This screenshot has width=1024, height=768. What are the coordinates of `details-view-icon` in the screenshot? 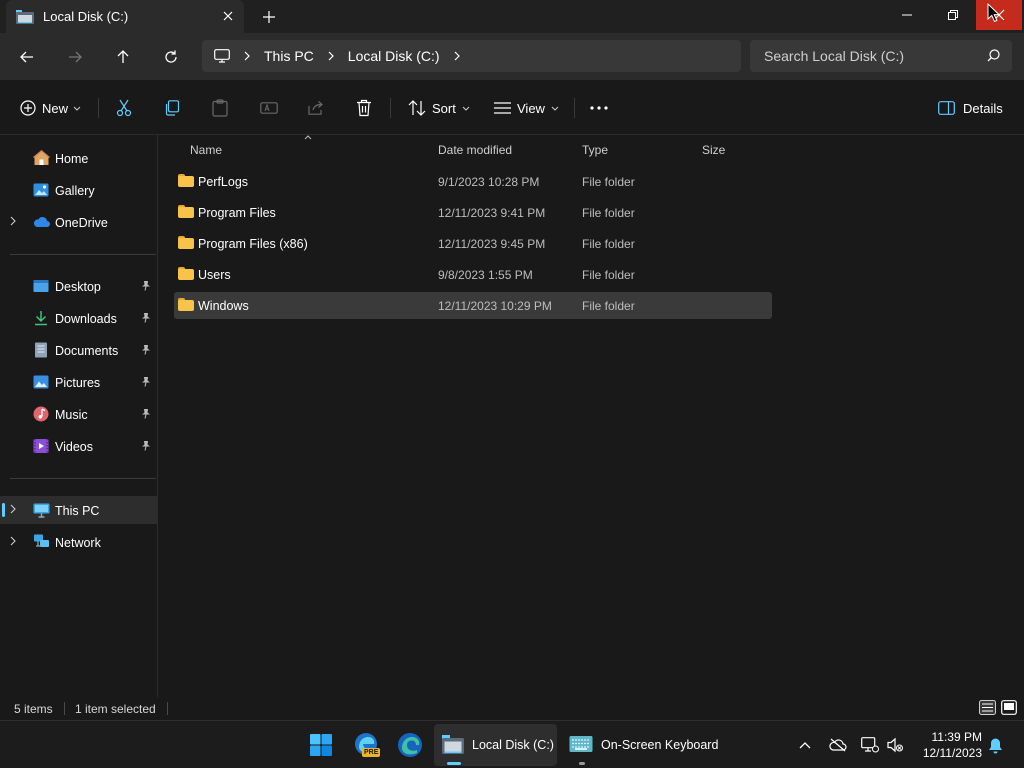 It's located at (987, 707).